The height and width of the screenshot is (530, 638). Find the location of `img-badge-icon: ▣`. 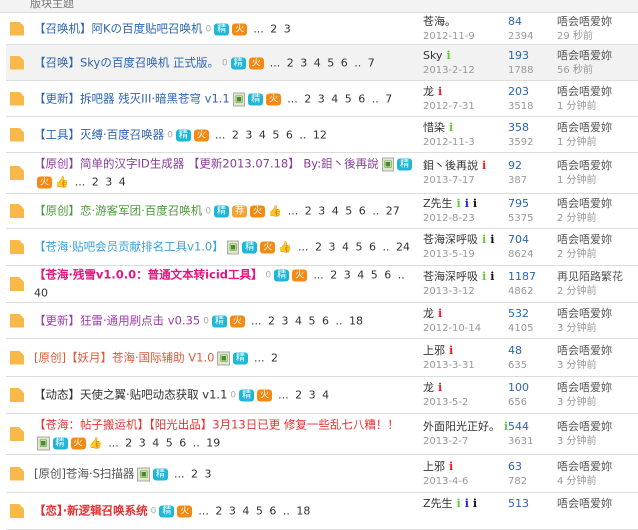

img-badge-icon: ▣ is located at coordinates (223, 358).